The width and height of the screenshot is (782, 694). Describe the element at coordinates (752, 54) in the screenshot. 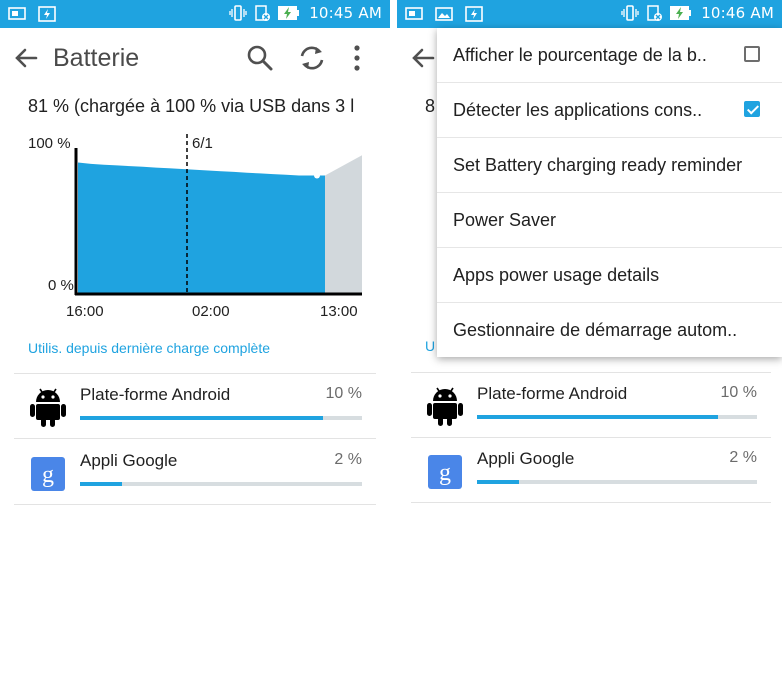

I see `show-percentage-checkbox` at that location.